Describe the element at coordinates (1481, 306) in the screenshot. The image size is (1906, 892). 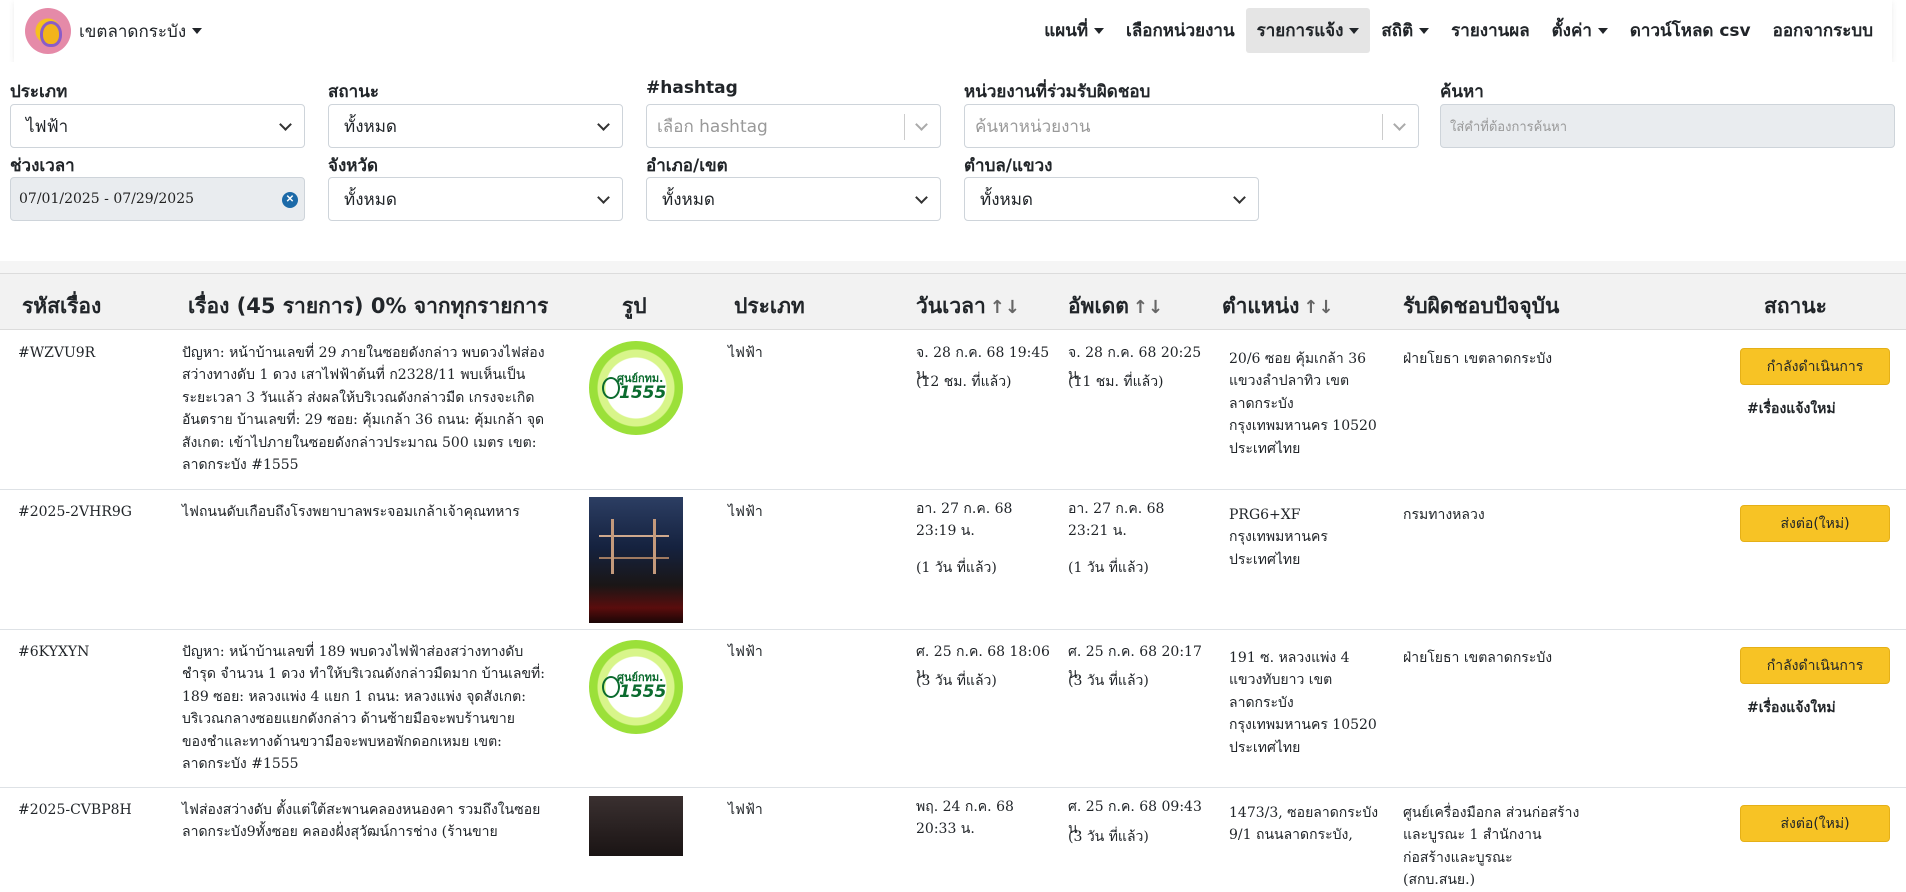
I see `header-responsible: รับผิดชอบปัจจุบัน` at that location.